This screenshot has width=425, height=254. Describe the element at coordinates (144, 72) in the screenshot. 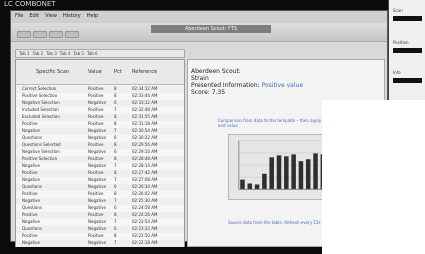

I see `col-header-reference: Reference` at that location.